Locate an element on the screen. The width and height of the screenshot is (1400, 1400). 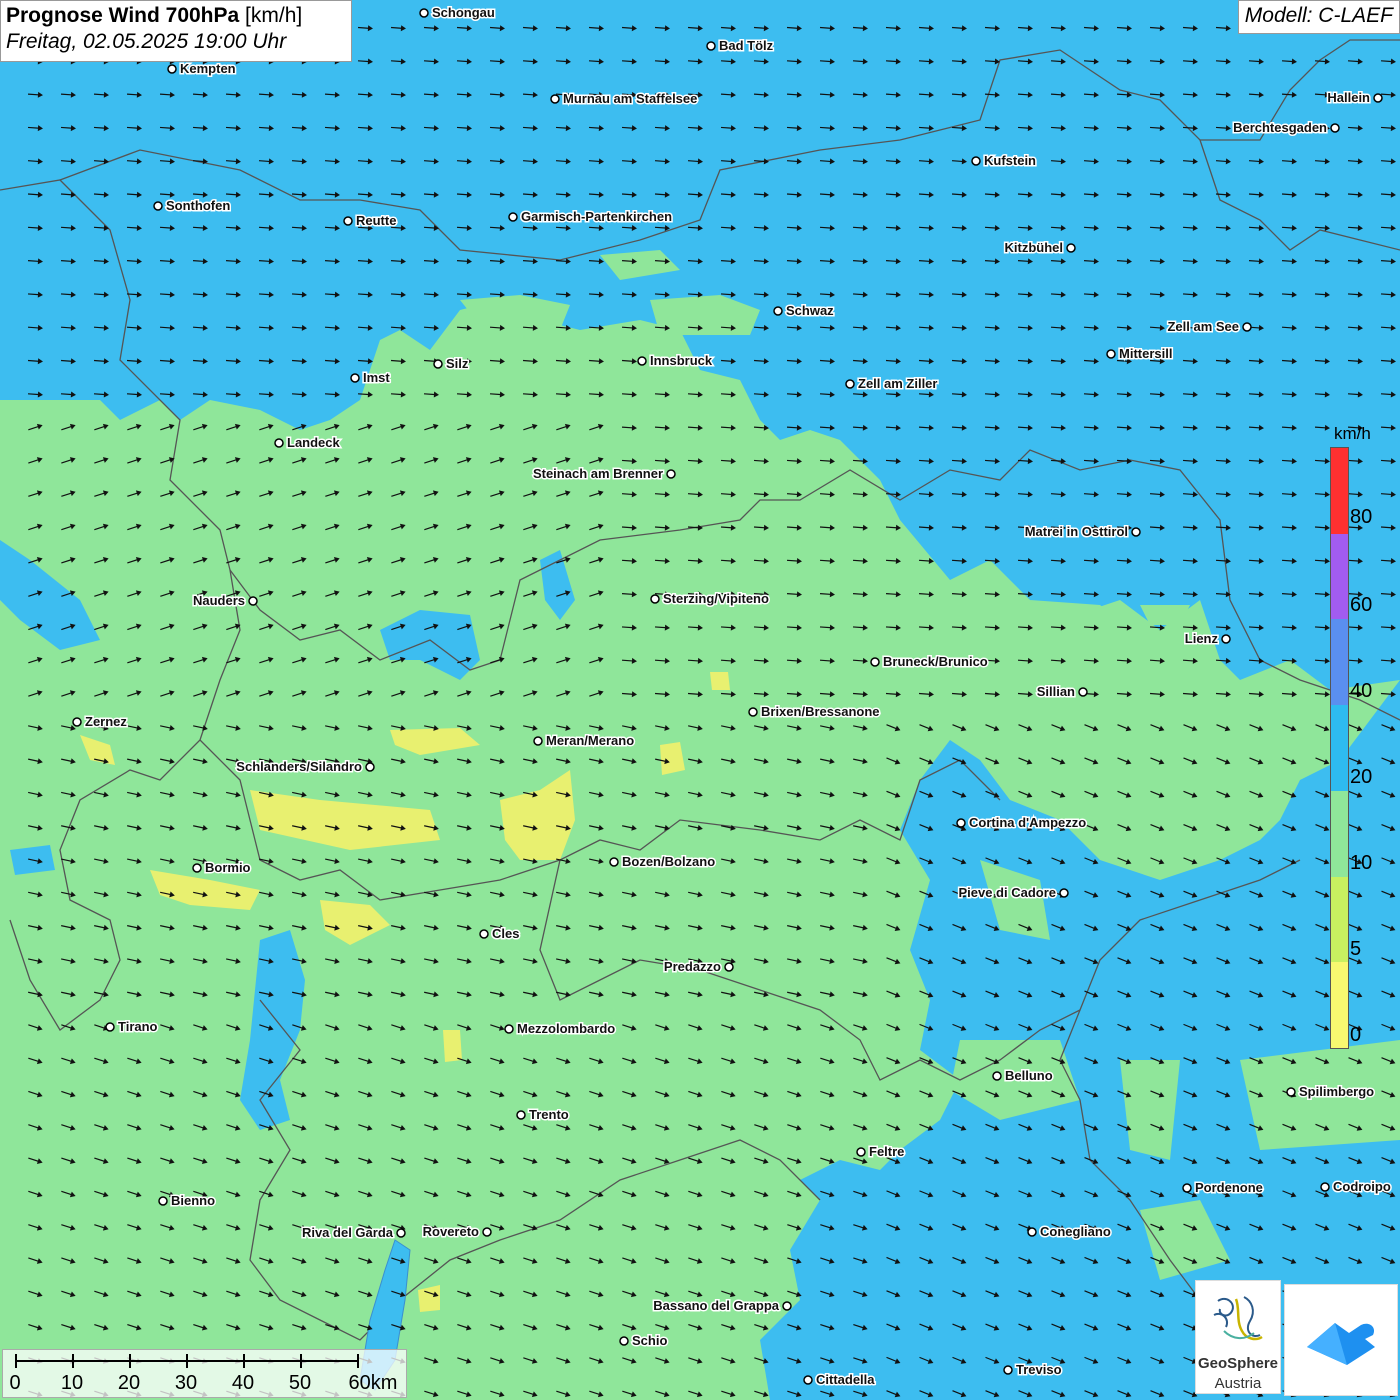
city-pordenone: Pordenone is located at coordinates (1223, 1188).